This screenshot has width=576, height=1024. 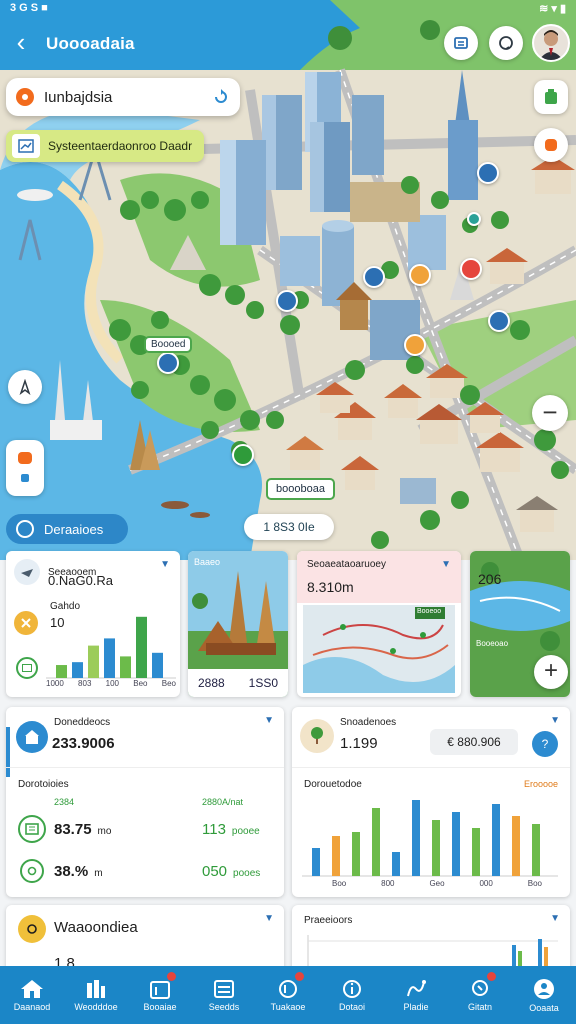 I want to click on status-right: ≋ ▾ ▮, so click(x=552, y=8).